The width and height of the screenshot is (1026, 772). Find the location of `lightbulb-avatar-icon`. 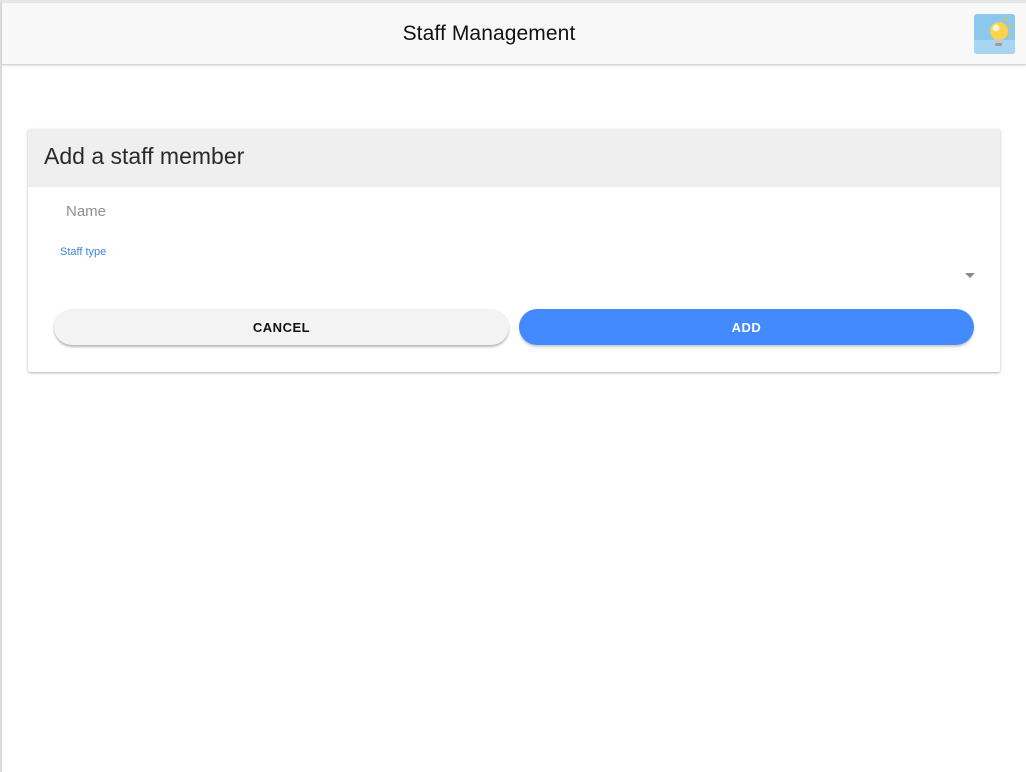

lightbulb-avatar-icon is located at coordinates (994, 34).